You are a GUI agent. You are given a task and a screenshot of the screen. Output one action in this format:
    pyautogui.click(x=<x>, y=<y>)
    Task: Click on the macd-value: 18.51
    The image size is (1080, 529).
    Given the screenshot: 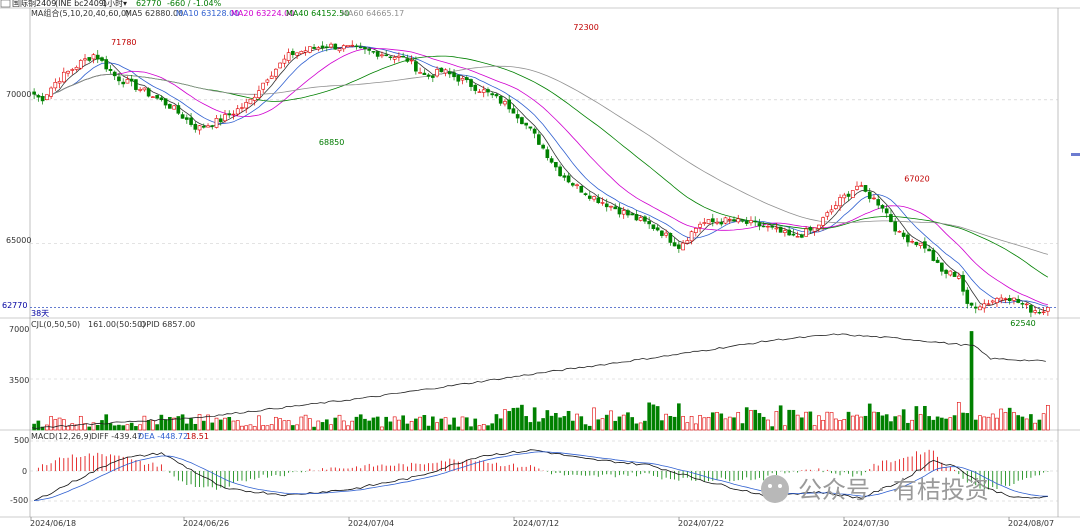 What is the action you would take?
    pyautogui.click(x=197, y=436)
    